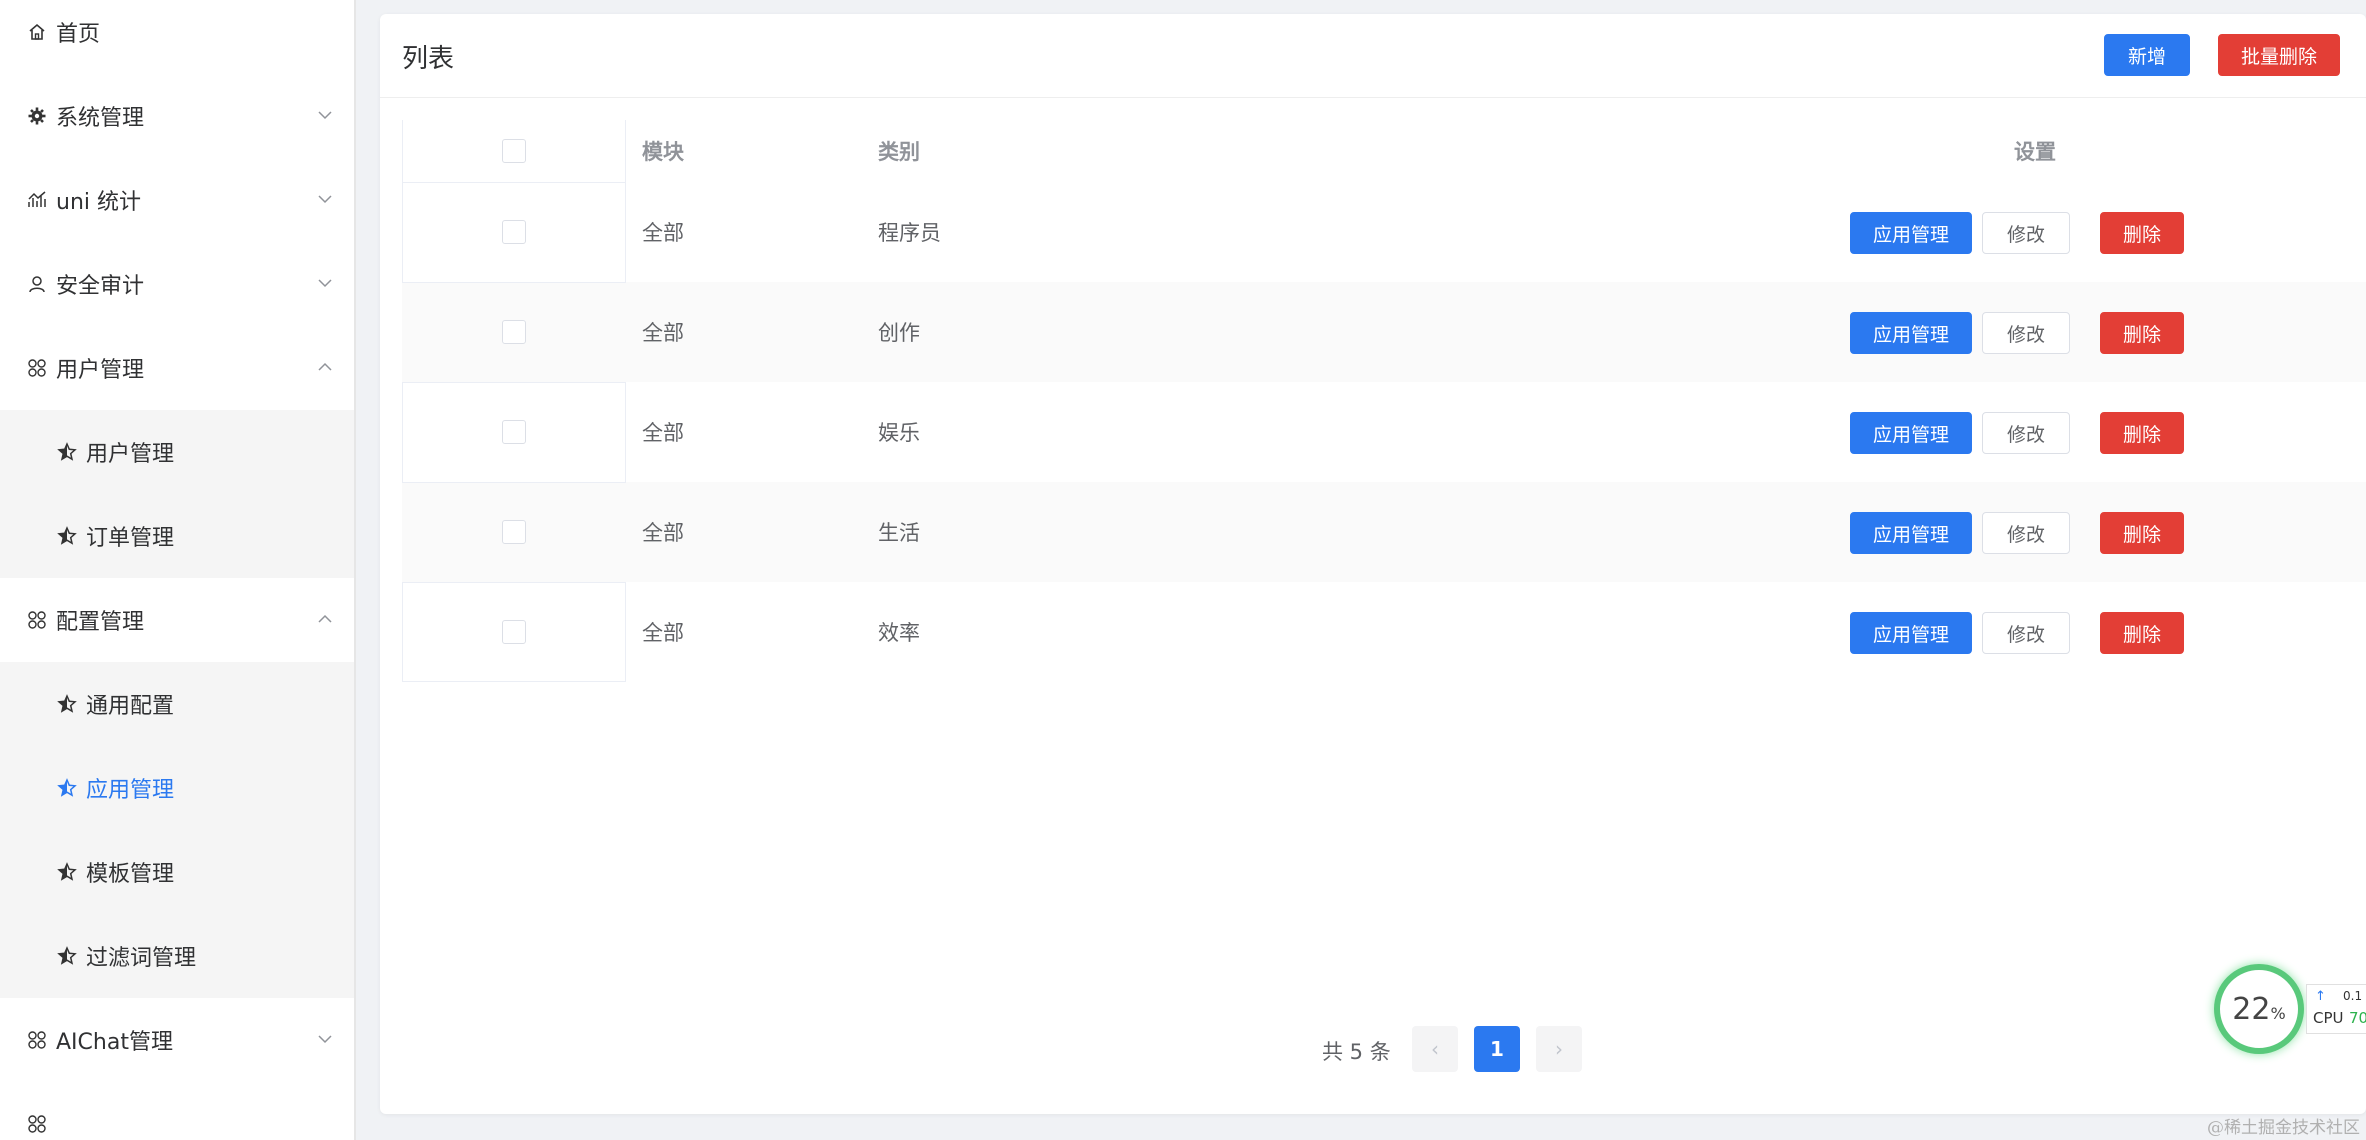 This screenshot has width=2366, height=1140. I want to click on cpu-stats-panel: ↑ 0.1 CPU 70, so click(2336, 1009).